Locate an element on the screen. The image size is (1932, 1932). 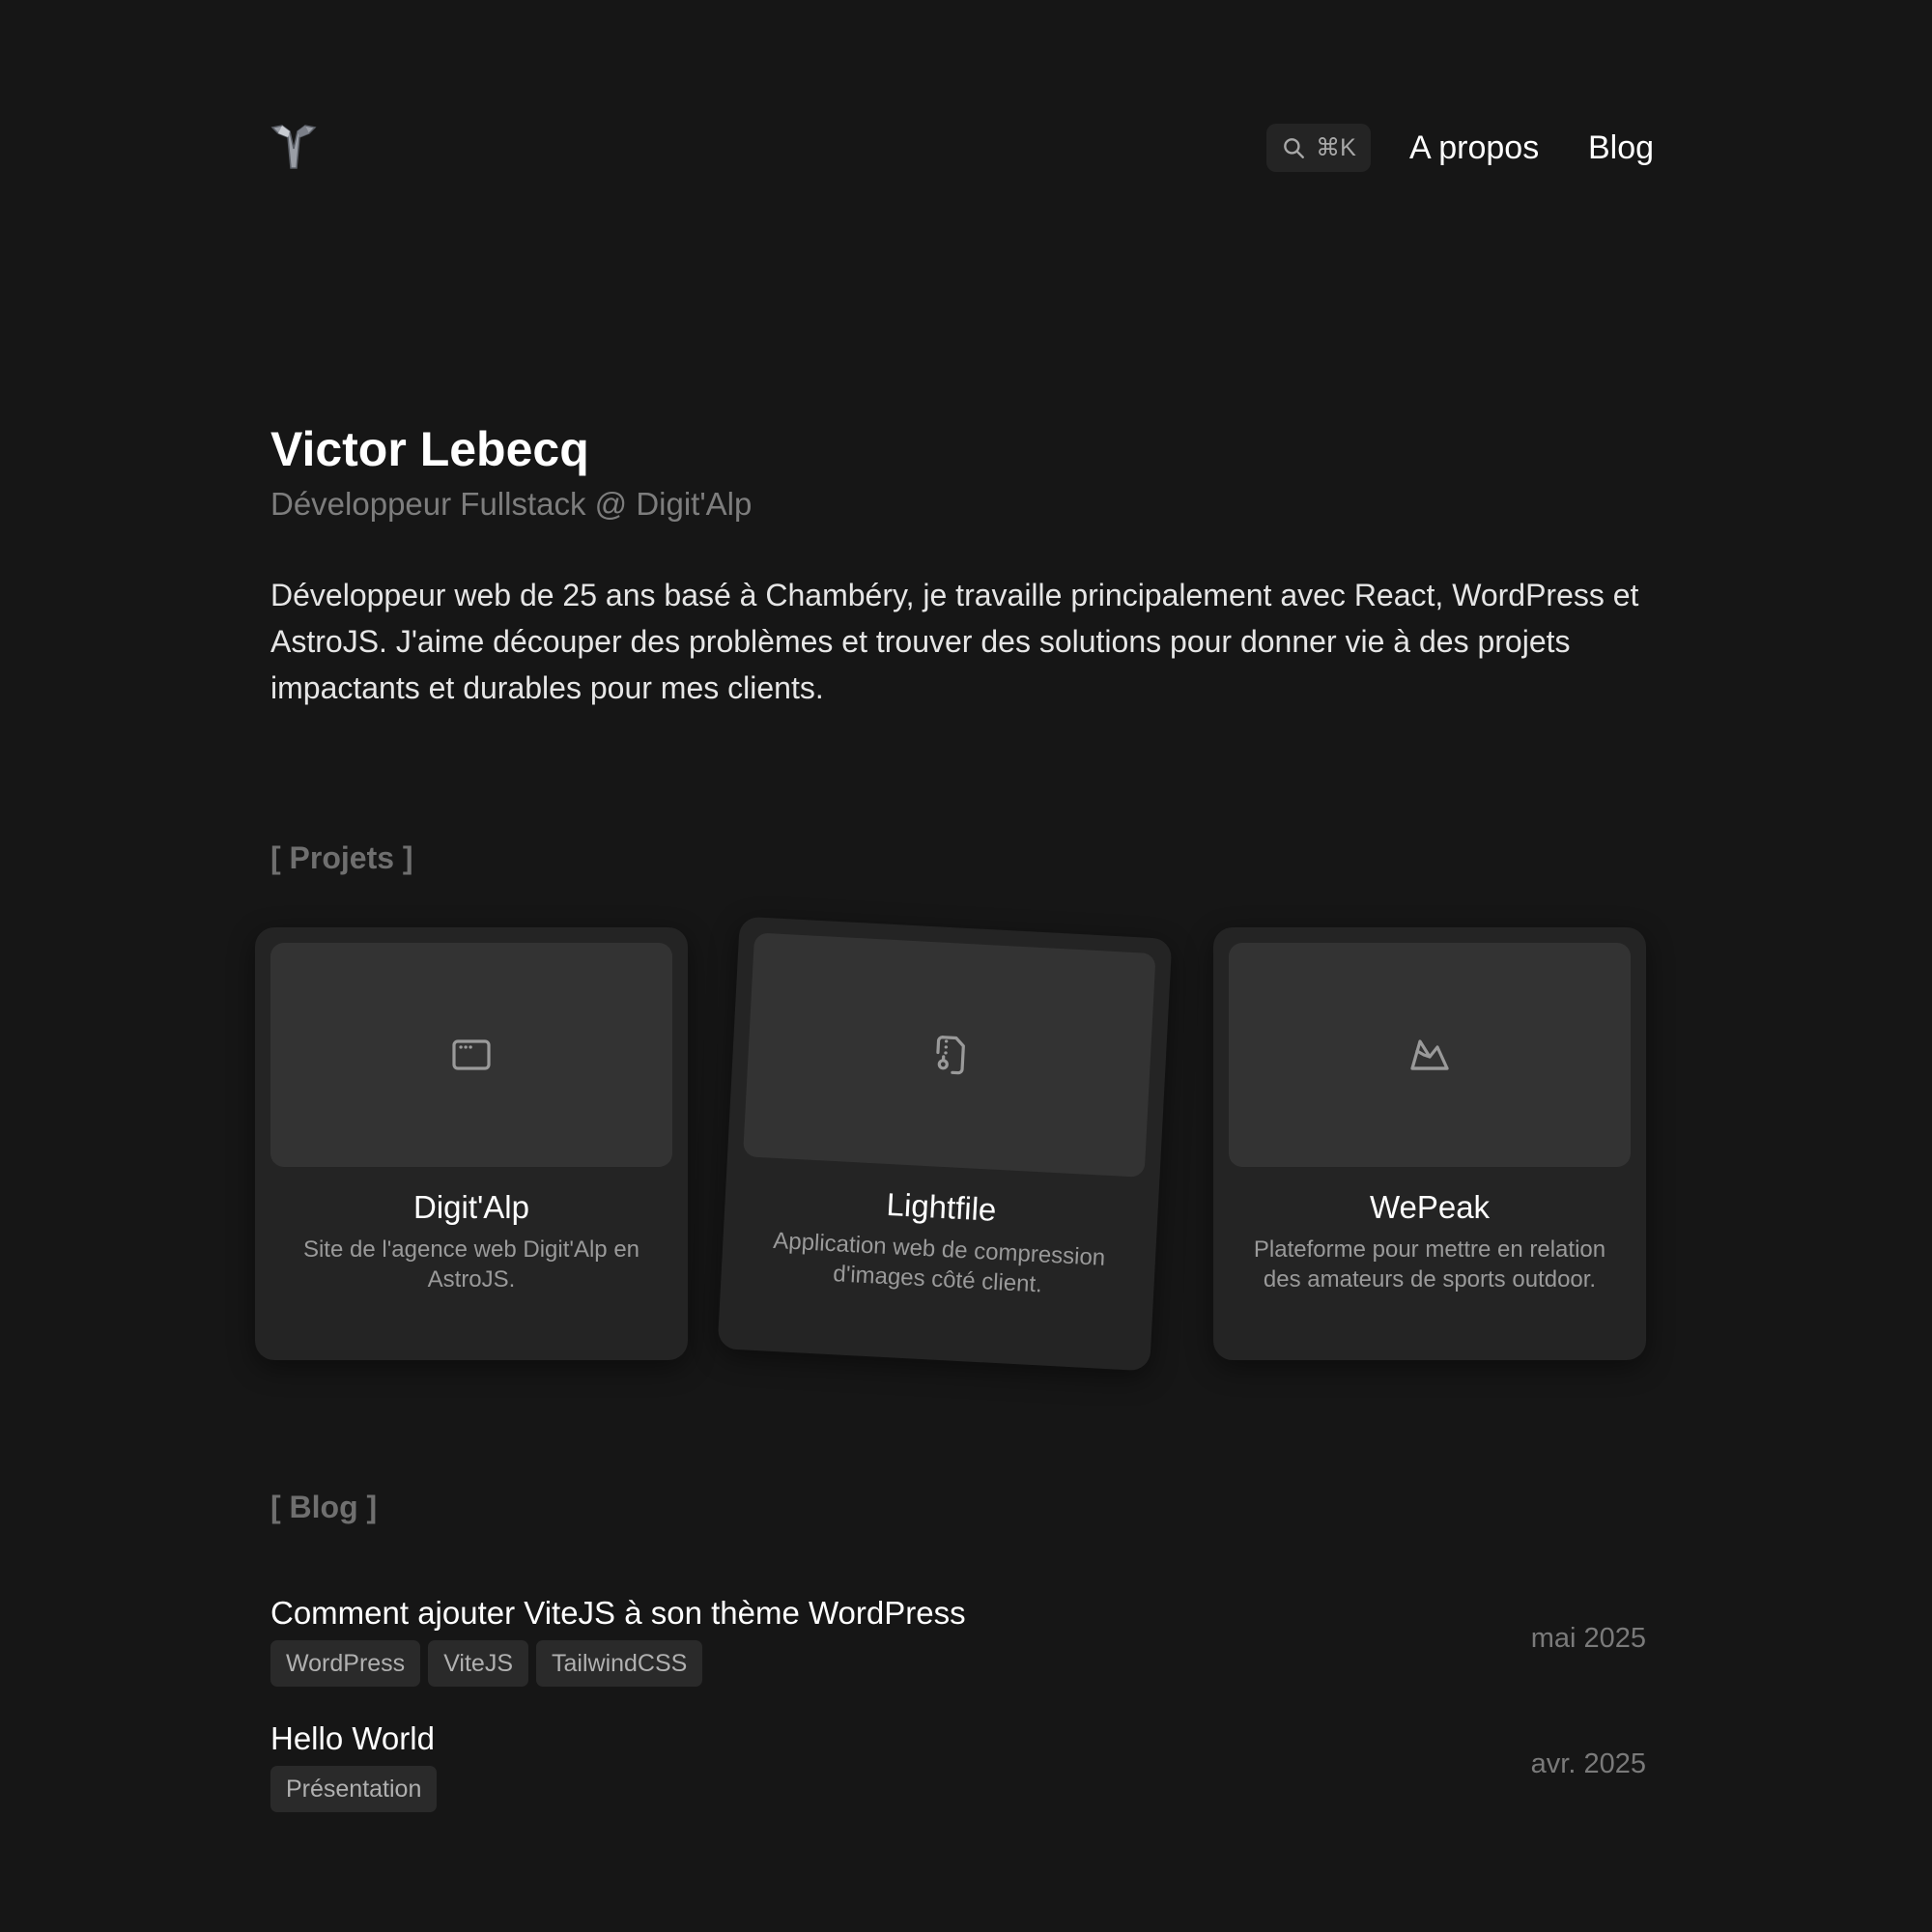
tag-presentation: Présentation is located at coordinates (354, 1789).